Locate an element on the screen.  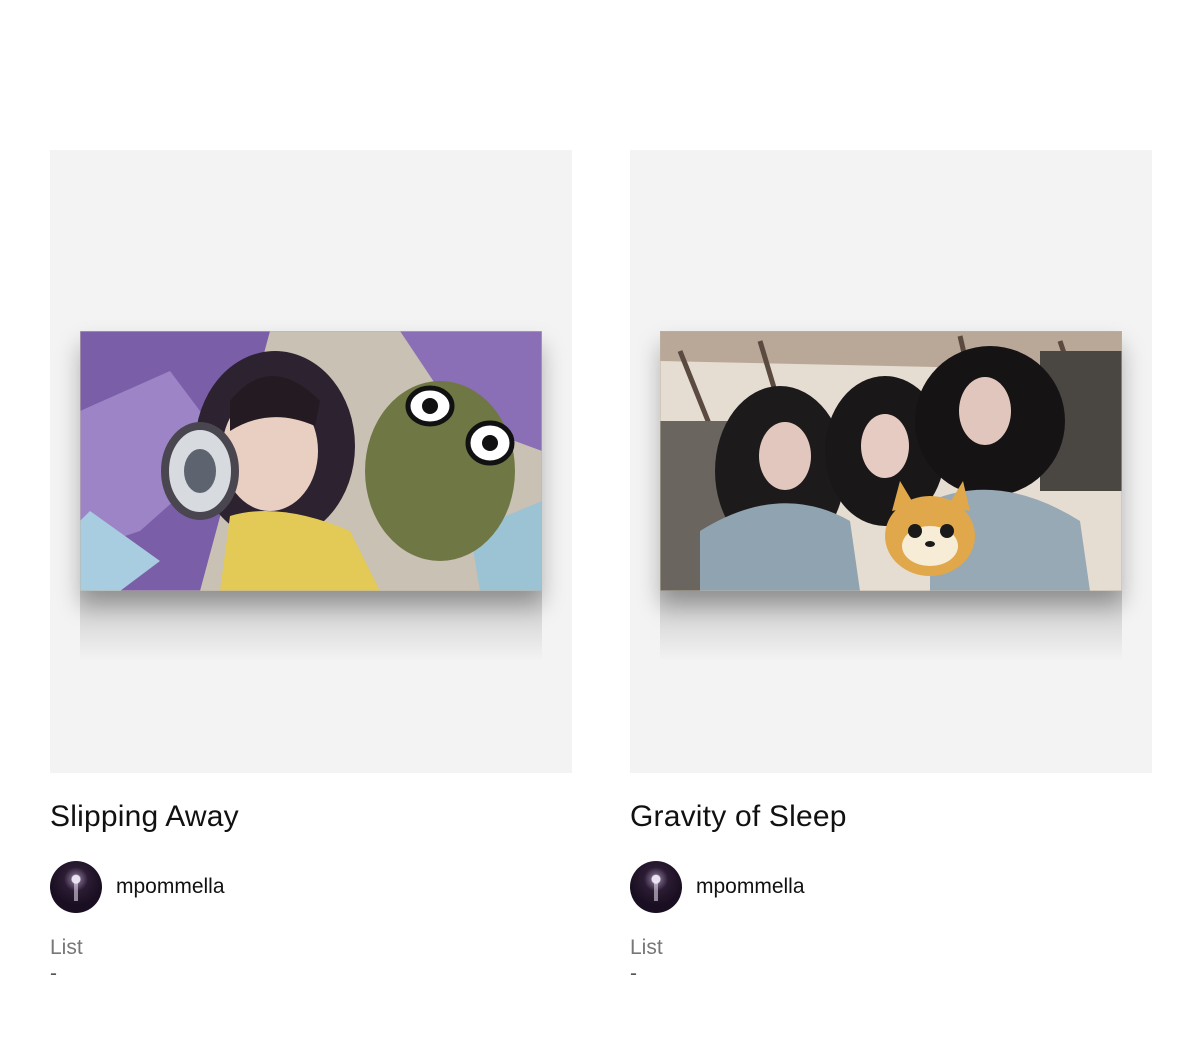
card-title: Slipping Away is located at coordinates (311, 817).